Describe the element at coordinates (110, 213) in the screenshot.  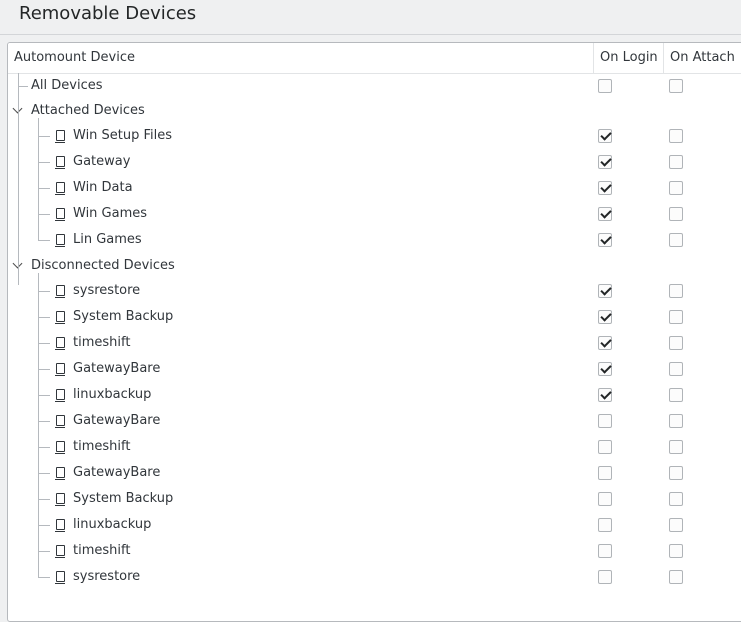
I see `device-label: Win Games` at that location.